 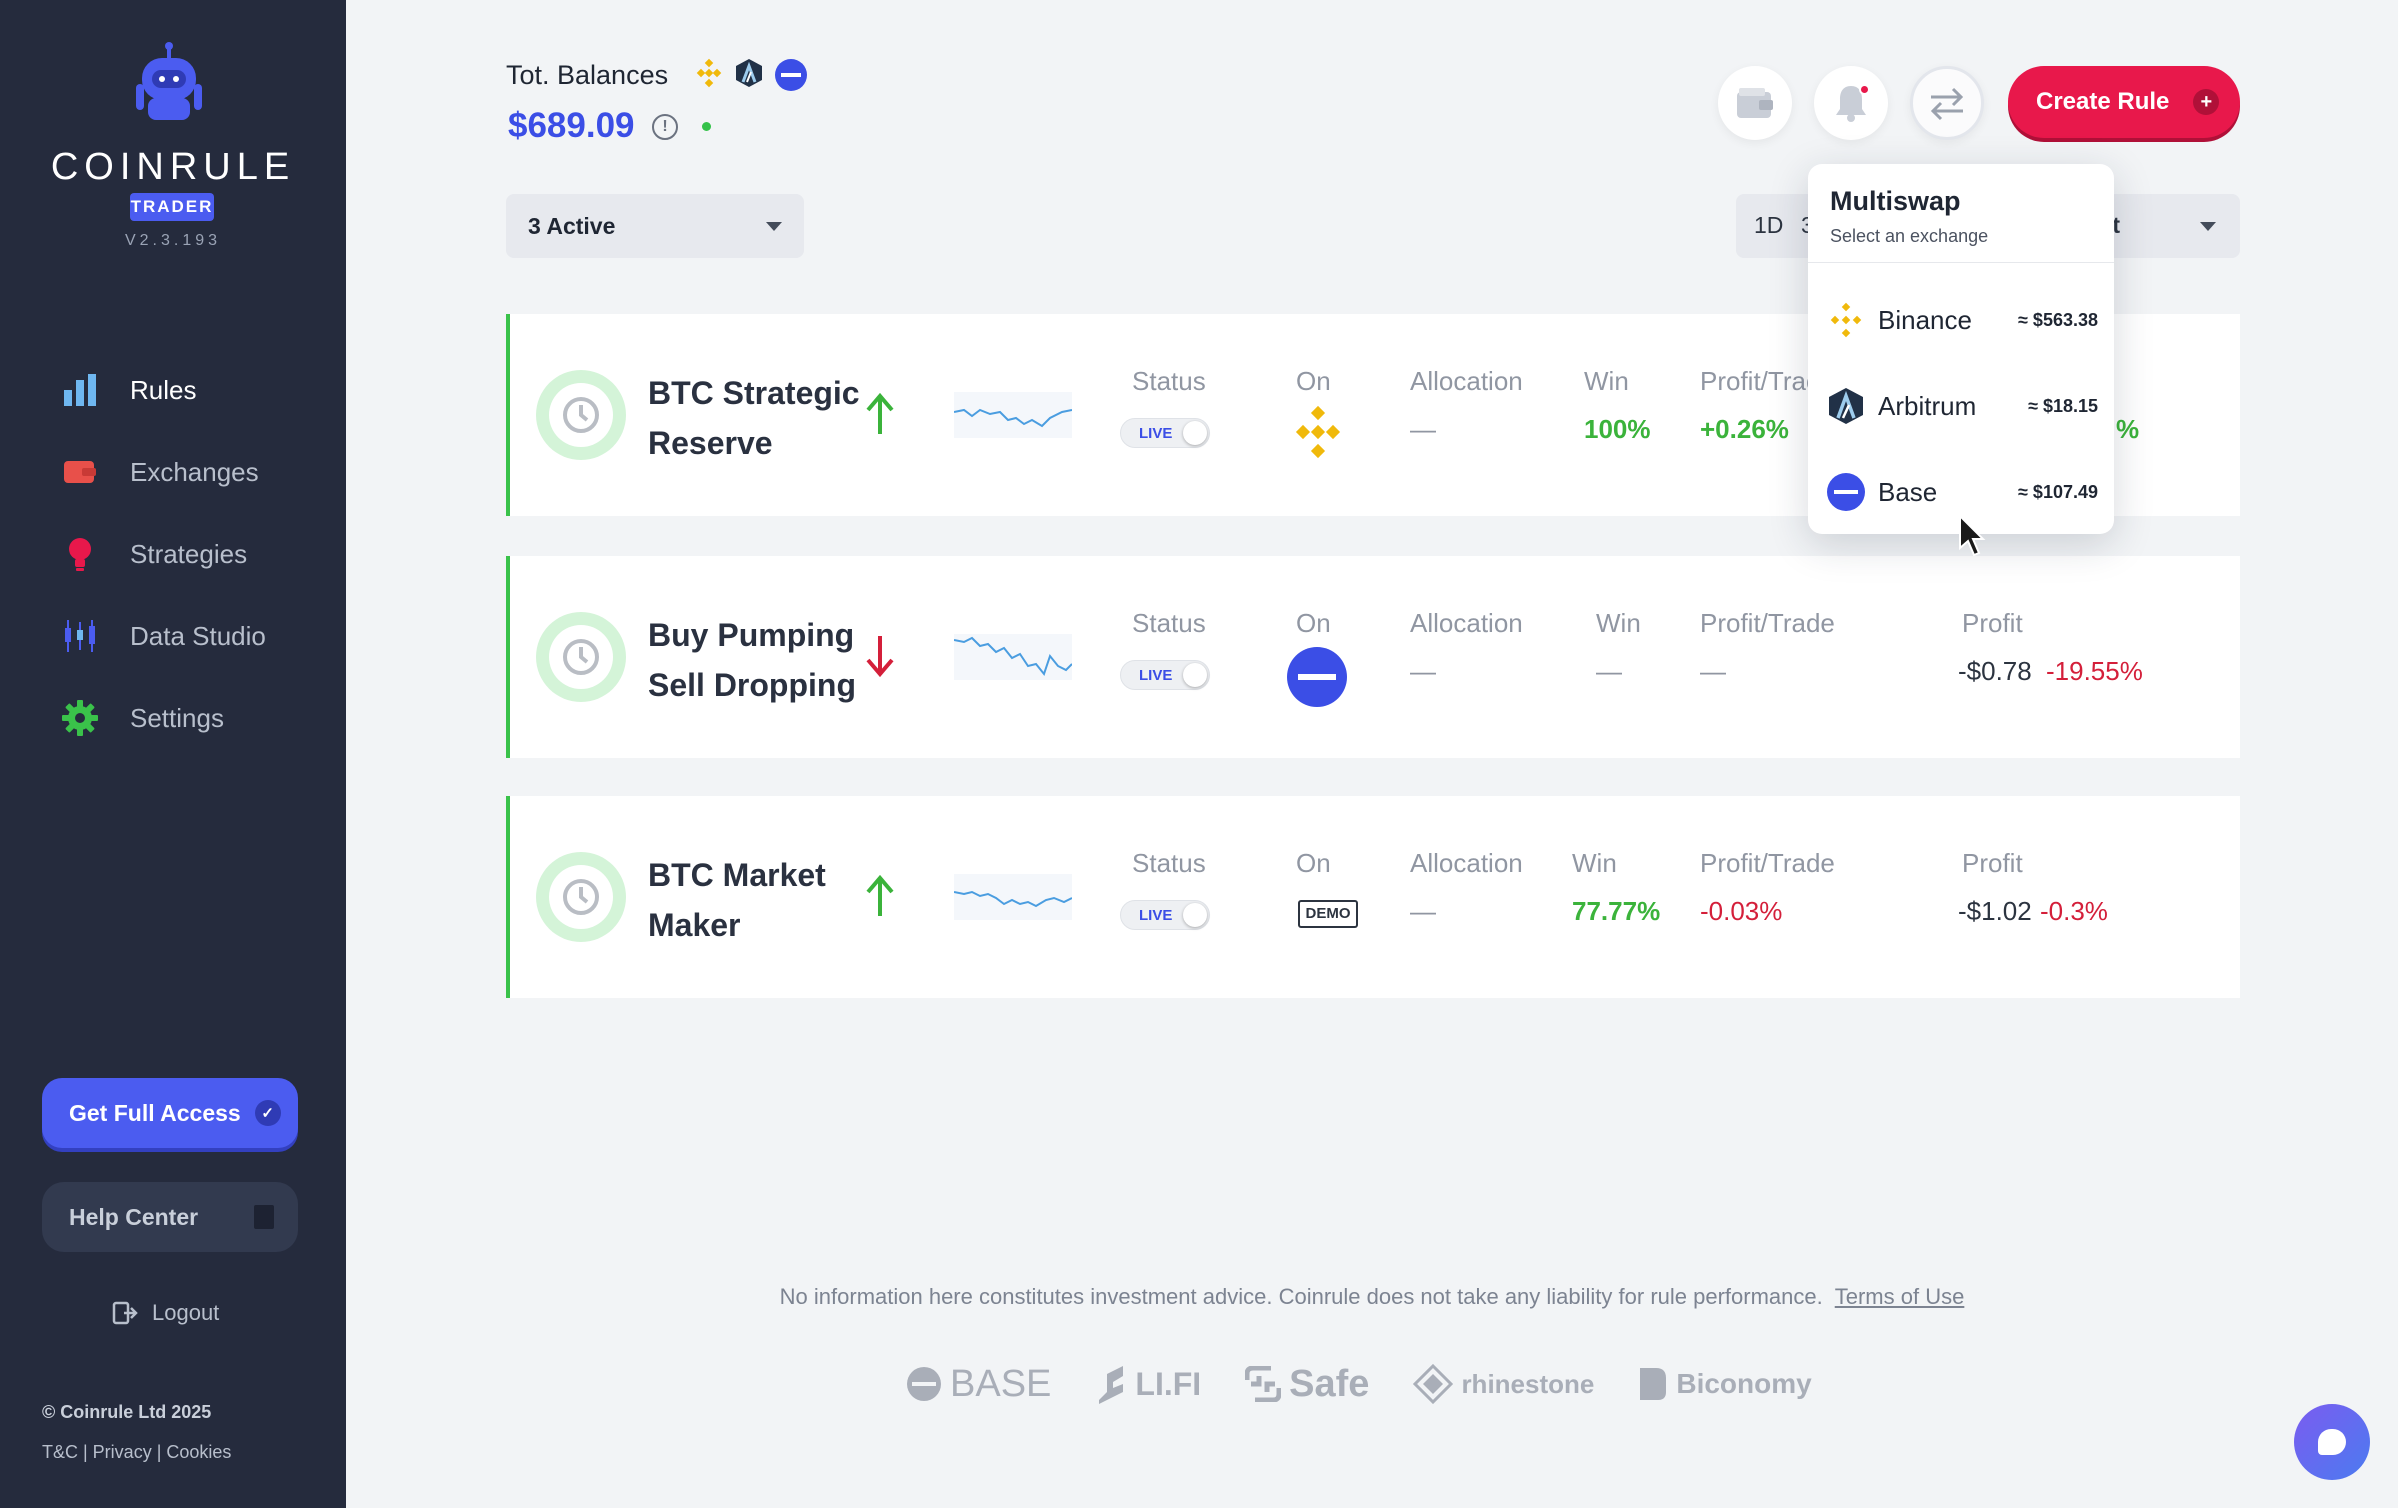 What do you see at coordinates (1948, 320) in the screenshot?
I see `exchange-name: Binance` at bounding box center [1948, 320].